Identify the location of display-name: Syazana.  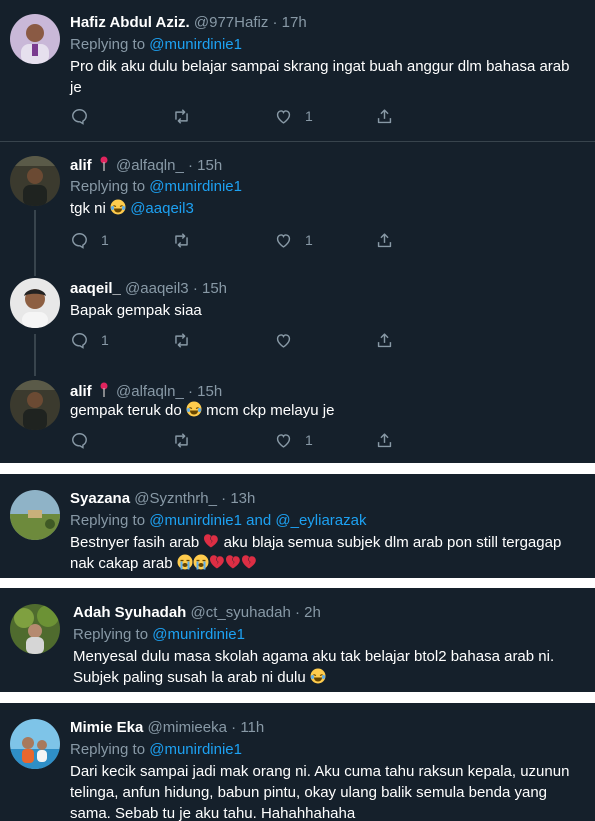
(100, 498).